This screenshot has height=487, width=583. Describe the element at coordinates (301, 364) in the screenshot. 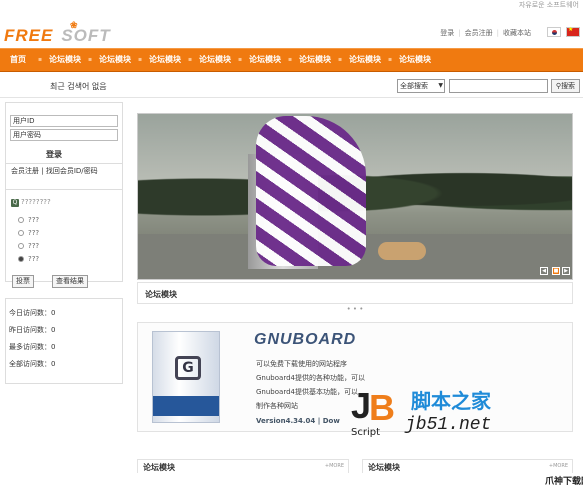

I see `promo-line: 可以免费下载使用的网站程序` at that location.